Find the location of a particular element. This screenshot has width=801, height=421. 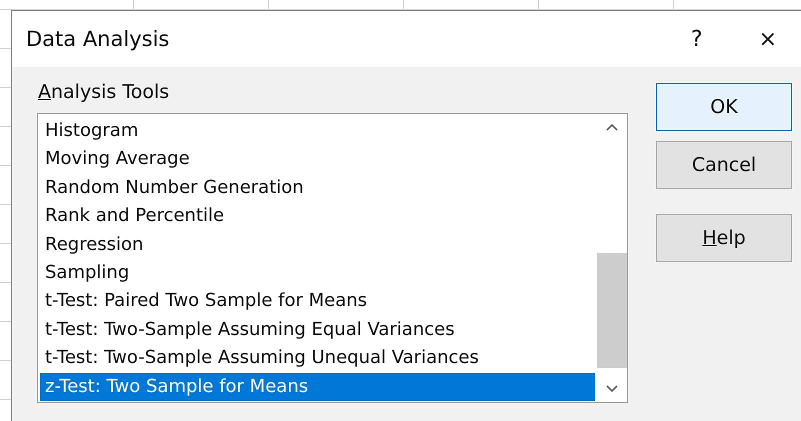

dialog-button: Cancel is located at coordinates (724, 165).